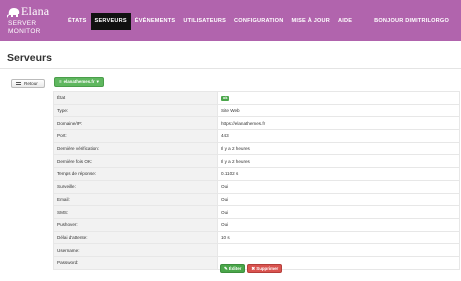 This screenshot has width=461, height=281. I want to click on detail-key: Domaine/IP:, so click(135, 123).